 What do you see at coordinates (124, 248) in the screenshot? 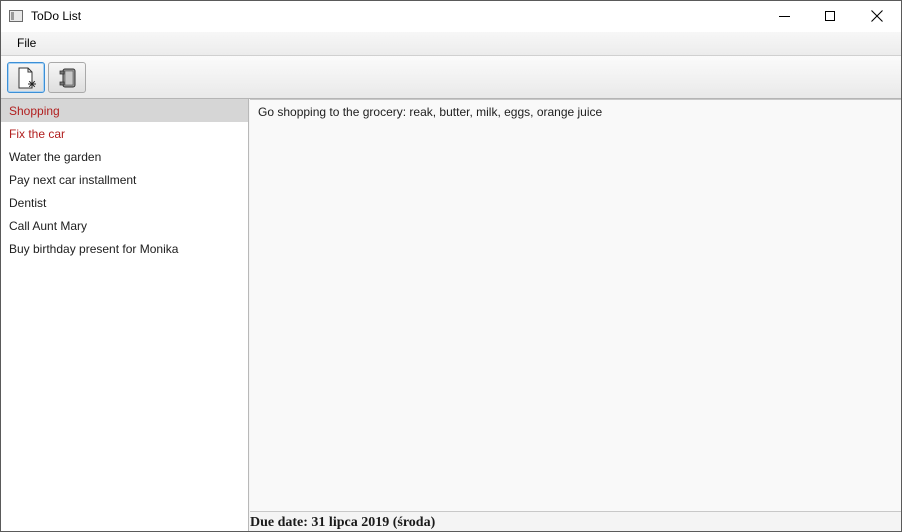
I see `list-item: Buy birthday present for Monika` at bounding box center [124, 248].